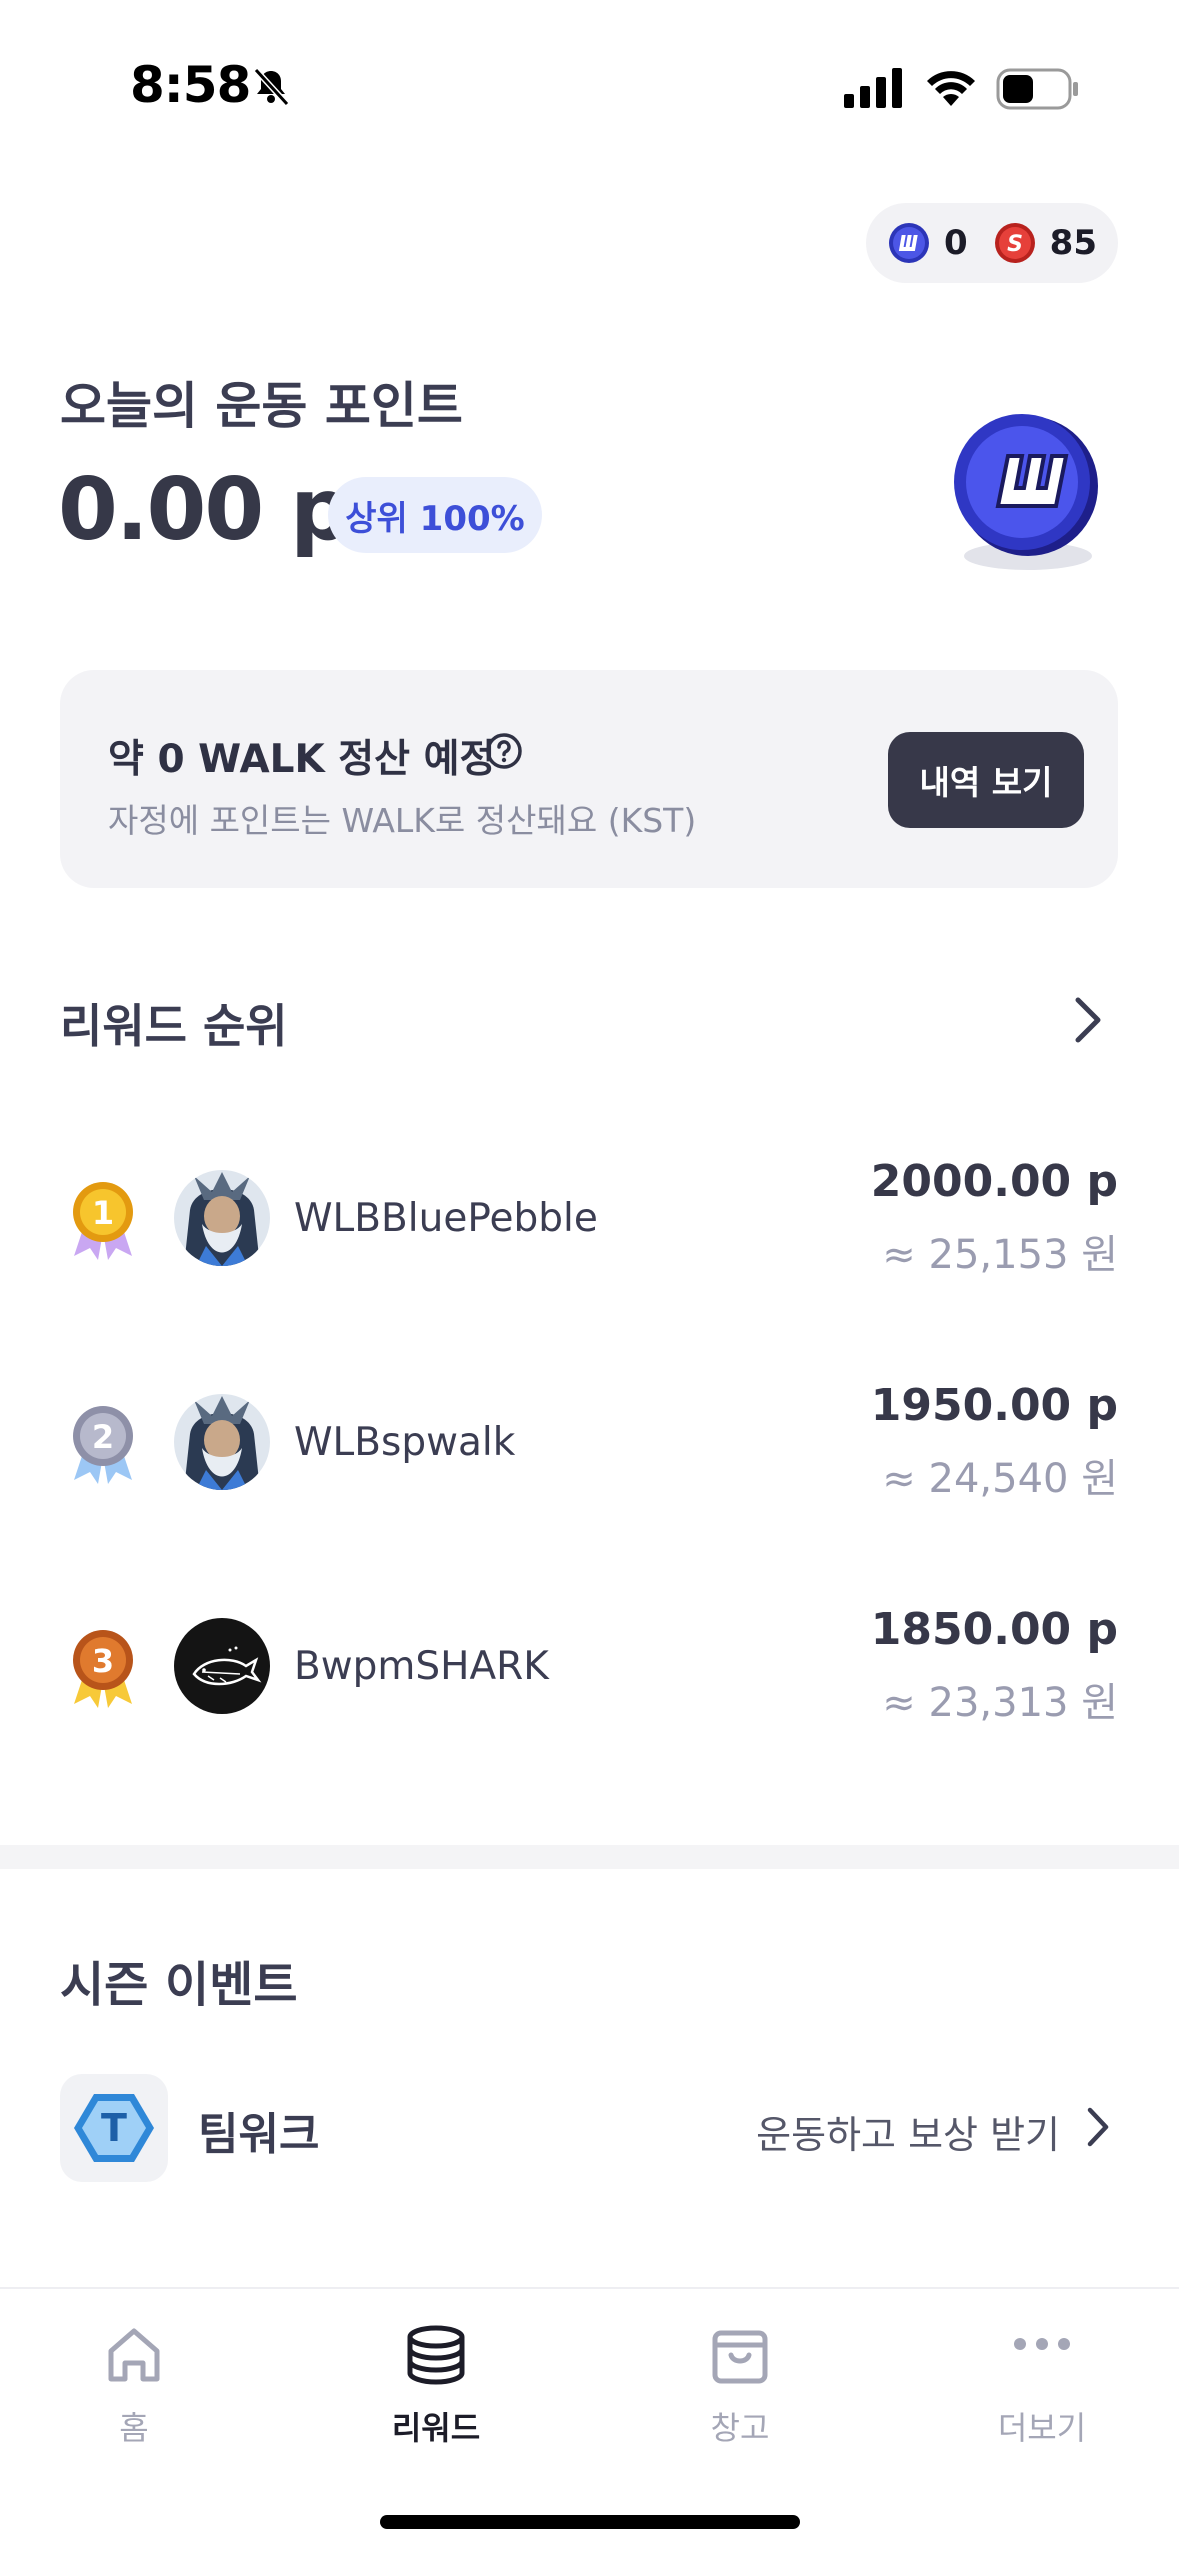 The height and width of the screenshot is (2556, 1179). I want to click on status-time: 8:58, so click(190, 85).